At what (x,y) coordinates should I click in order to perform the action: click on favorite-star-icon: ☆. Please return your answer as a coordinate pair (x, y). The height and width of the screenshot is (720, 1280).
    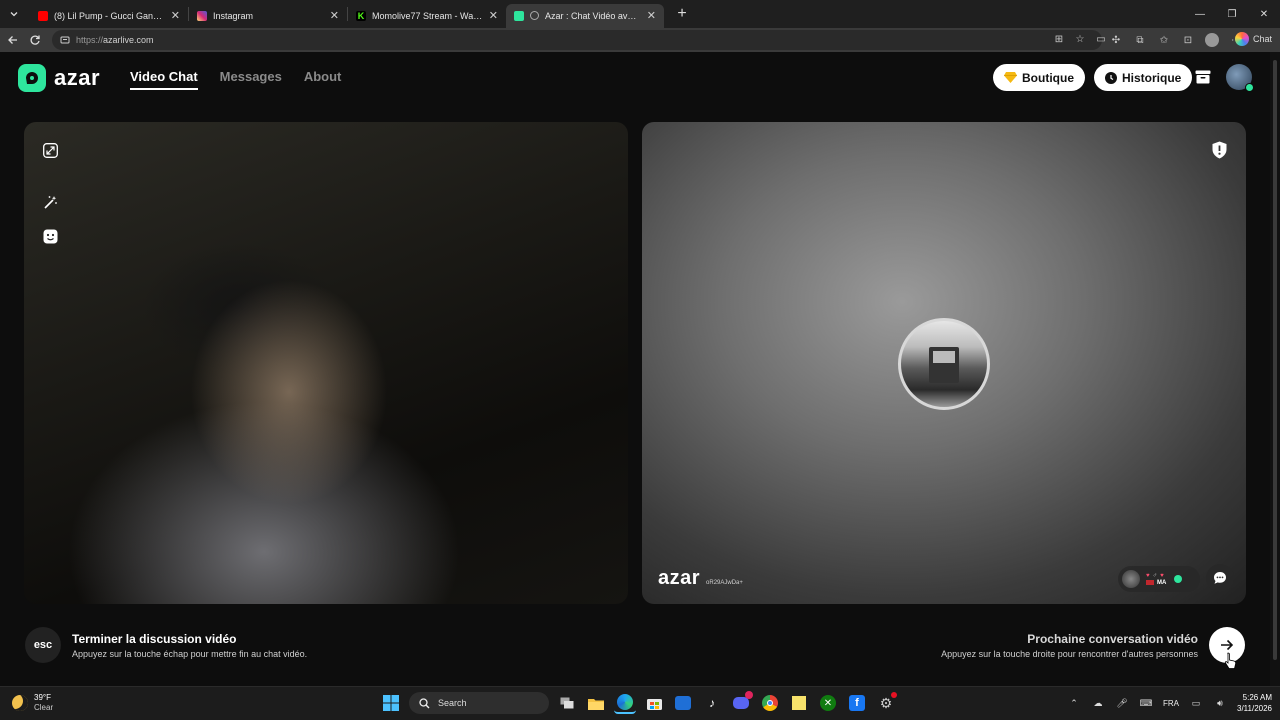
    Looking at the image, I should click on (1080, 39).